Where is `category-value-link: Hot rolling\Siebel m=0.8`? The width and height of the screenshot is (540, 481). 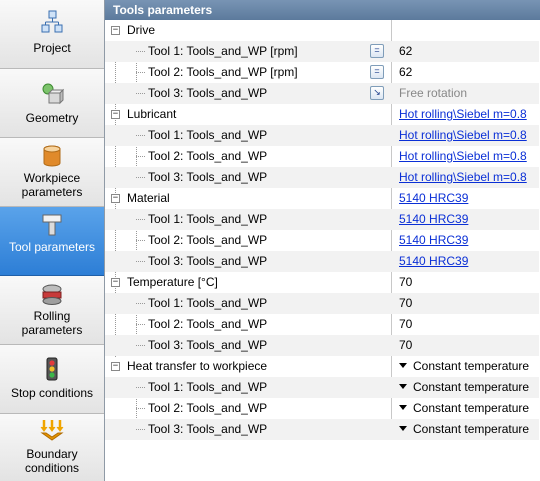 category-value-link: Hot rolling\Siebel m=0.8 is located at coordinates (463, 114).